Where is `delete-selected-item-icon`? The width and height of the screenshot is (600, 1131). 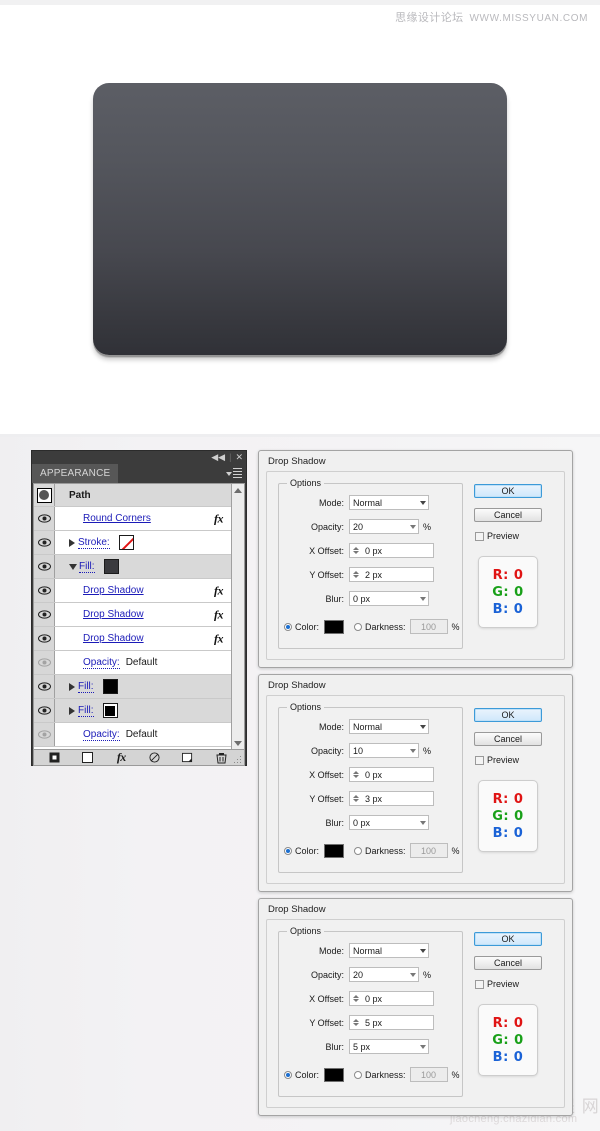 delete-selected-item-icon is located at coordinates (221, 757).